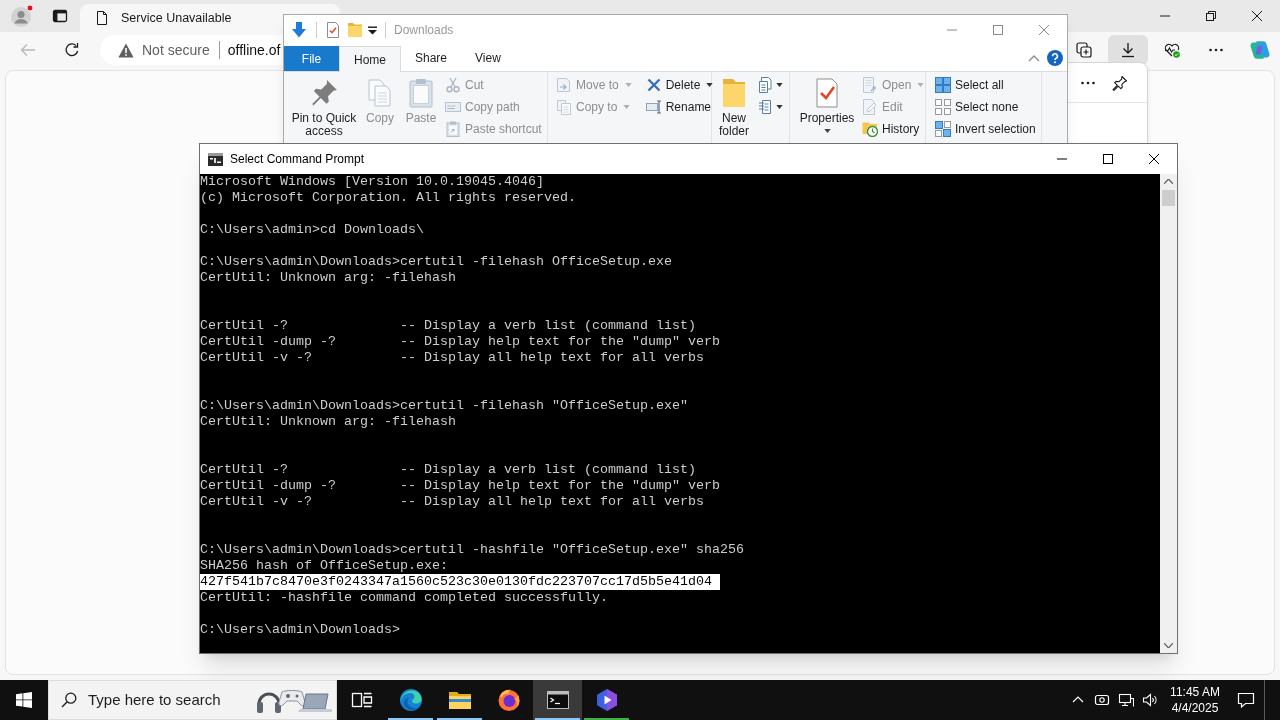 The image size is (1280, 720). Describe the element at coordinates (508, 700) in the screenshot. I see `ring-globe-icon` at that location.